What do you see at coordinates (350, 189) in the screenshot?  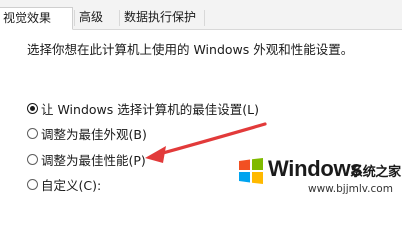 I see `watermark-url: www.bjjmlv.com` at bounding box center [350, 189].